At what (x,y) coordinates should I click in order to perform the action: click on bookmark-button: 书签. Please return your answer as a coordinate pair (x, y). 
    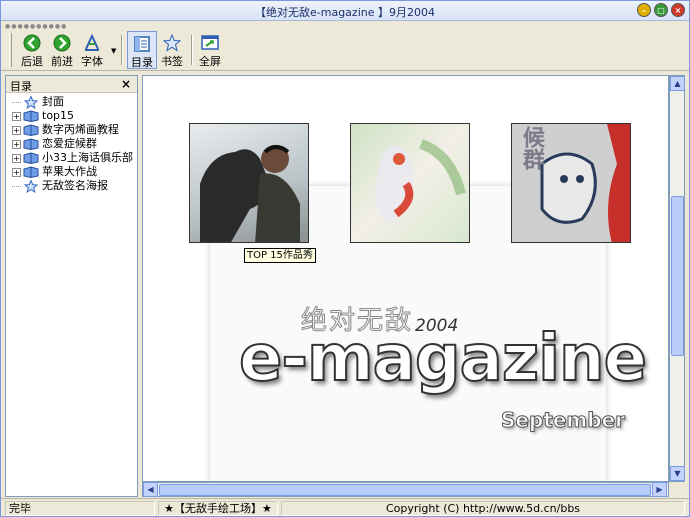
    Looking at the image, I should click on (172, 50).